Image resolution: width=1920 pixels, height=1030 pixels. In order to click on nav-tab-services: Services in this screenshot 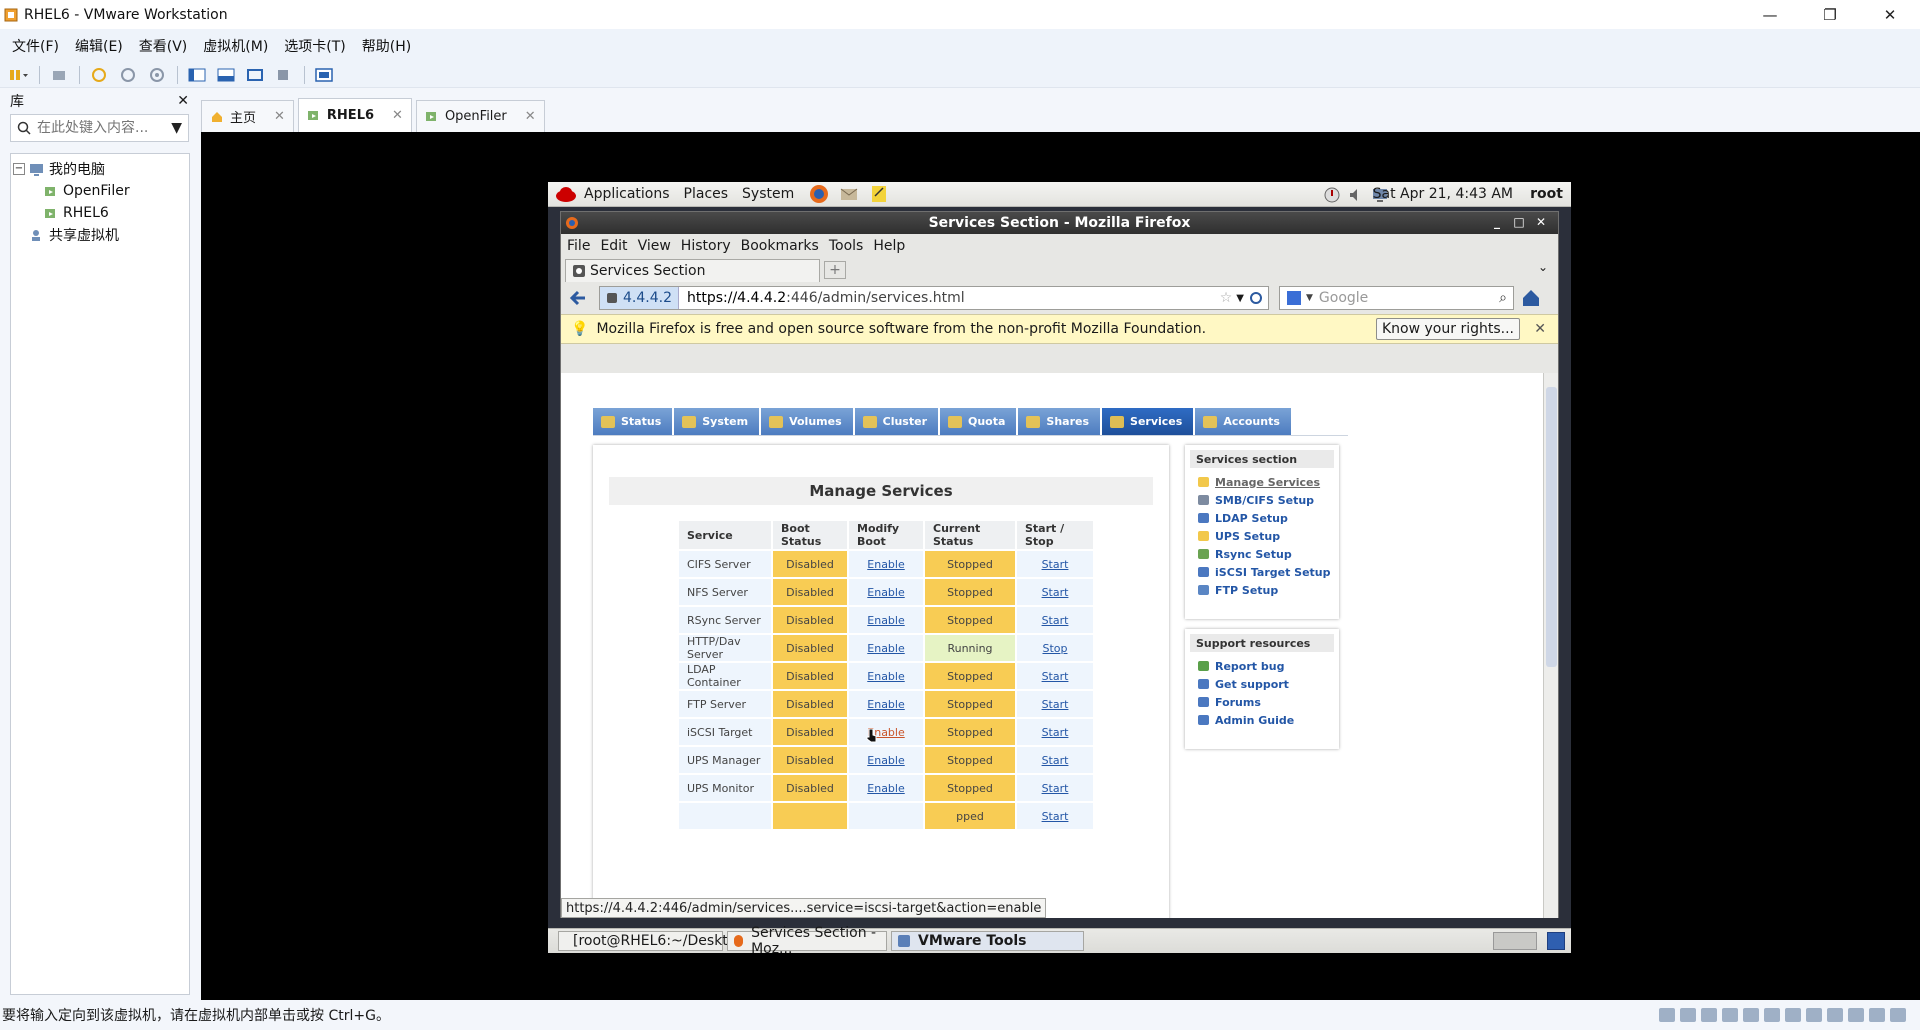, I will do `click(1148, 421)`.